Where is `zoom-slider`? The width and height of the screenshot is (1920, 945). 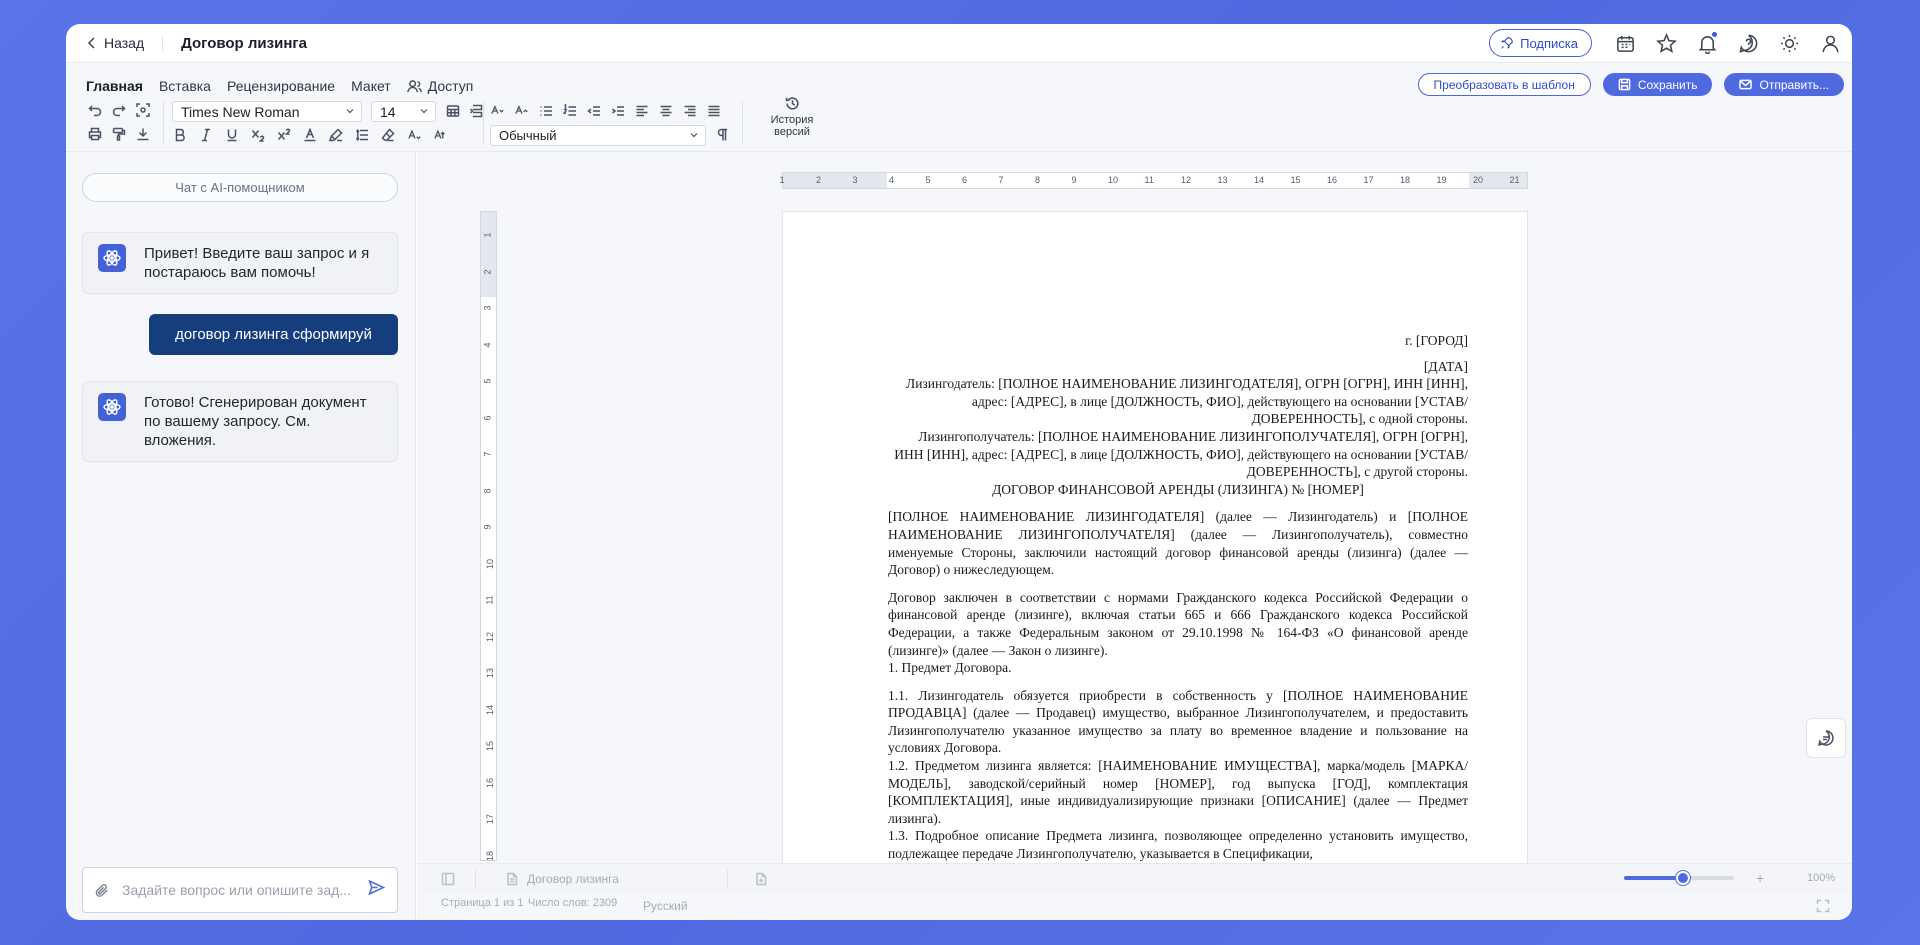 zoom-slider is located at coordinates (1679, 878).